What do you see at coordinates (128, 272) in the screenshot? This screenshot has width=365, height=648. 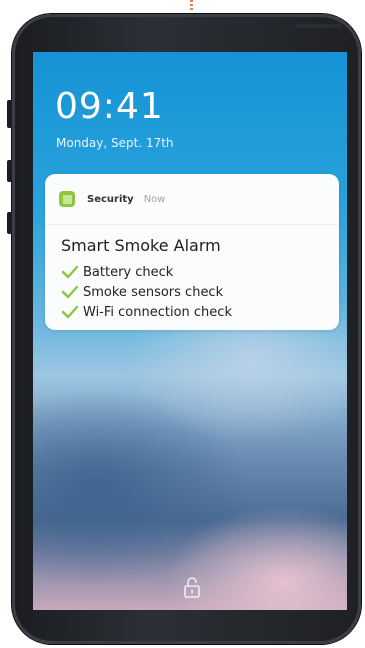 I see `list-item-label: Battery check` at bounding box center [128, 272].